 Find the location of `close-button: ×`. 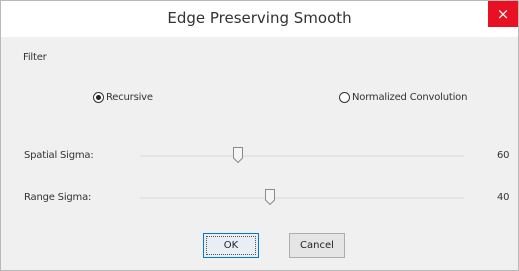

close-button: × is located at coordinates (503, 14).